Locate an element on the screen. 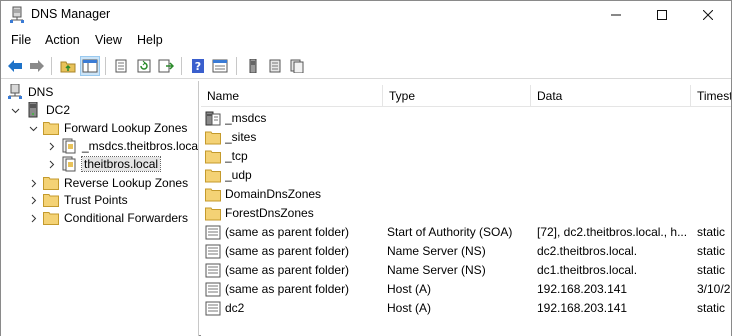 Image resolution: width=732 pixels, height=336 pixels. record-icon is located at coordinates (297, 66).